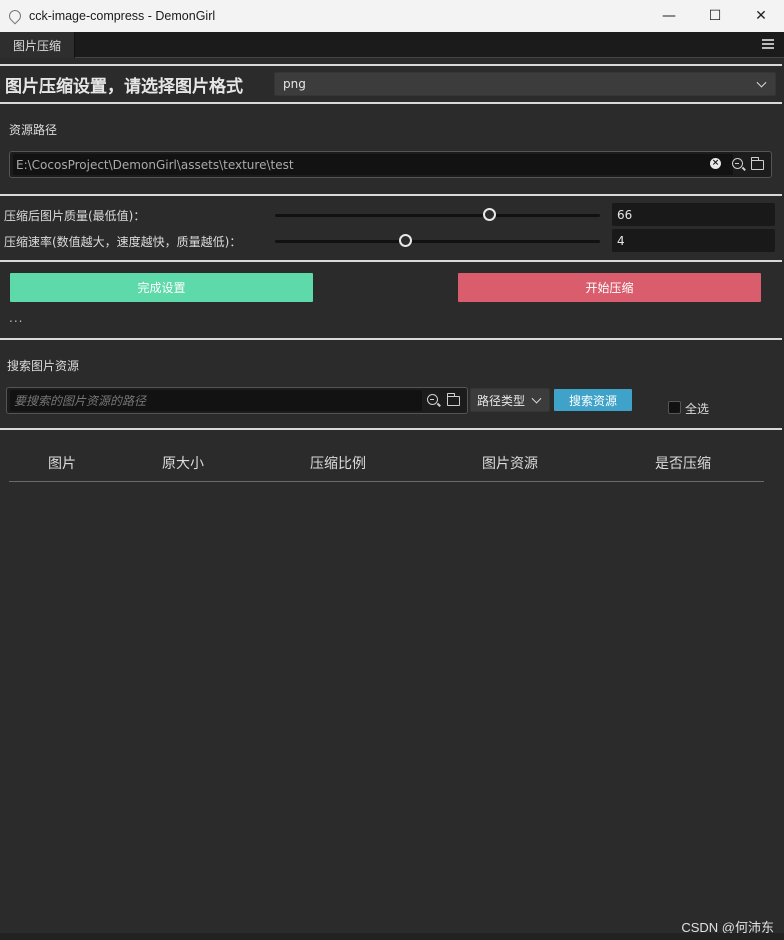 This screenshot has height=940, width=784. I want to click on table-header-divider, so click(386, 481).